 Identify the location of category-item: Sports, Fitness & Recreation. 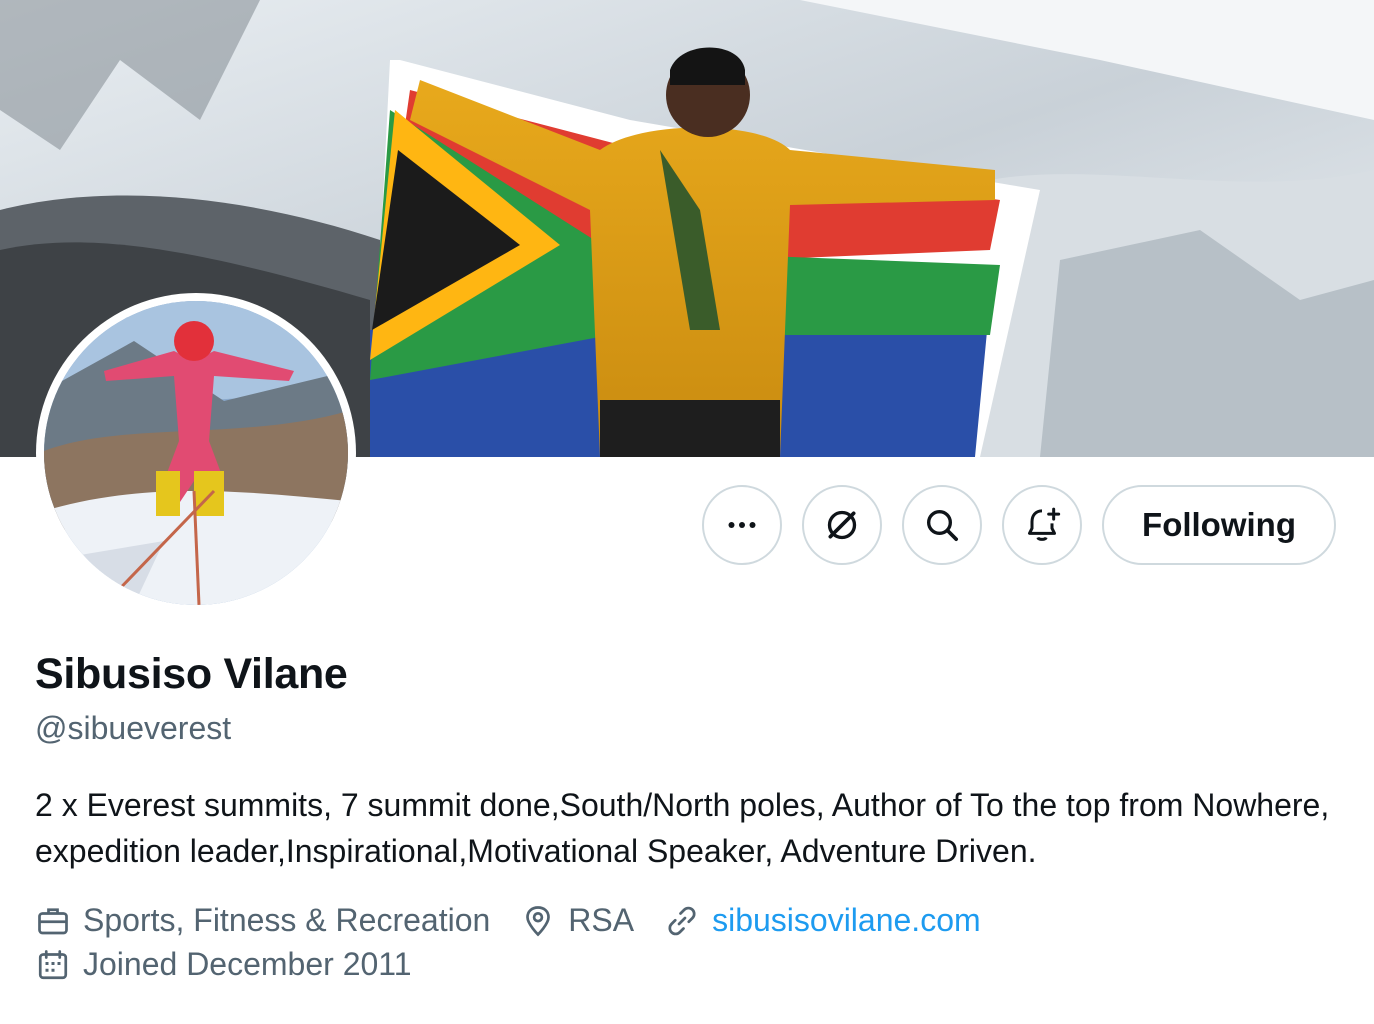
(262, 920).